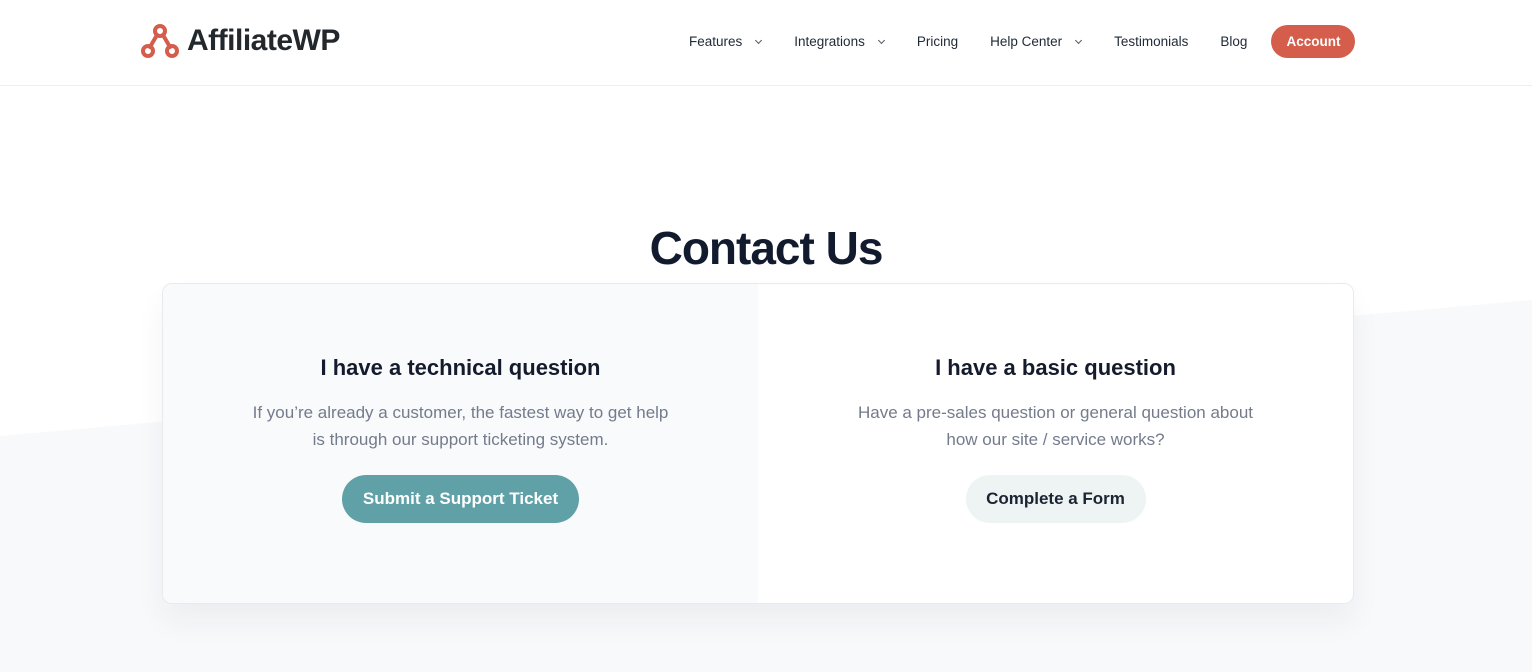 The width and height of the screenshot is (1532, 672). I want to click on nav-pricing-label: Pricing, so click(937, 41).